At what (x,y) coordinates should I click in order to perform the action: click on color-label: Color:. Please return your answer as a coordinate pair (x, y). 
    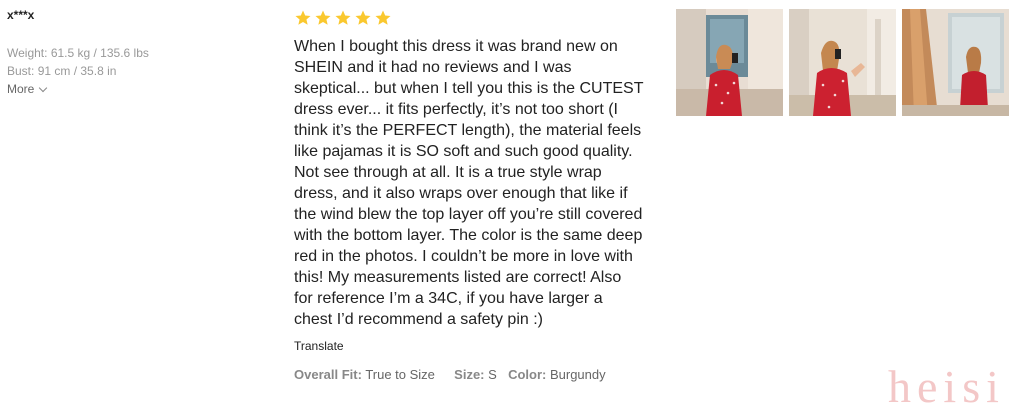
    Looking at the image, I should click on (527, 374).